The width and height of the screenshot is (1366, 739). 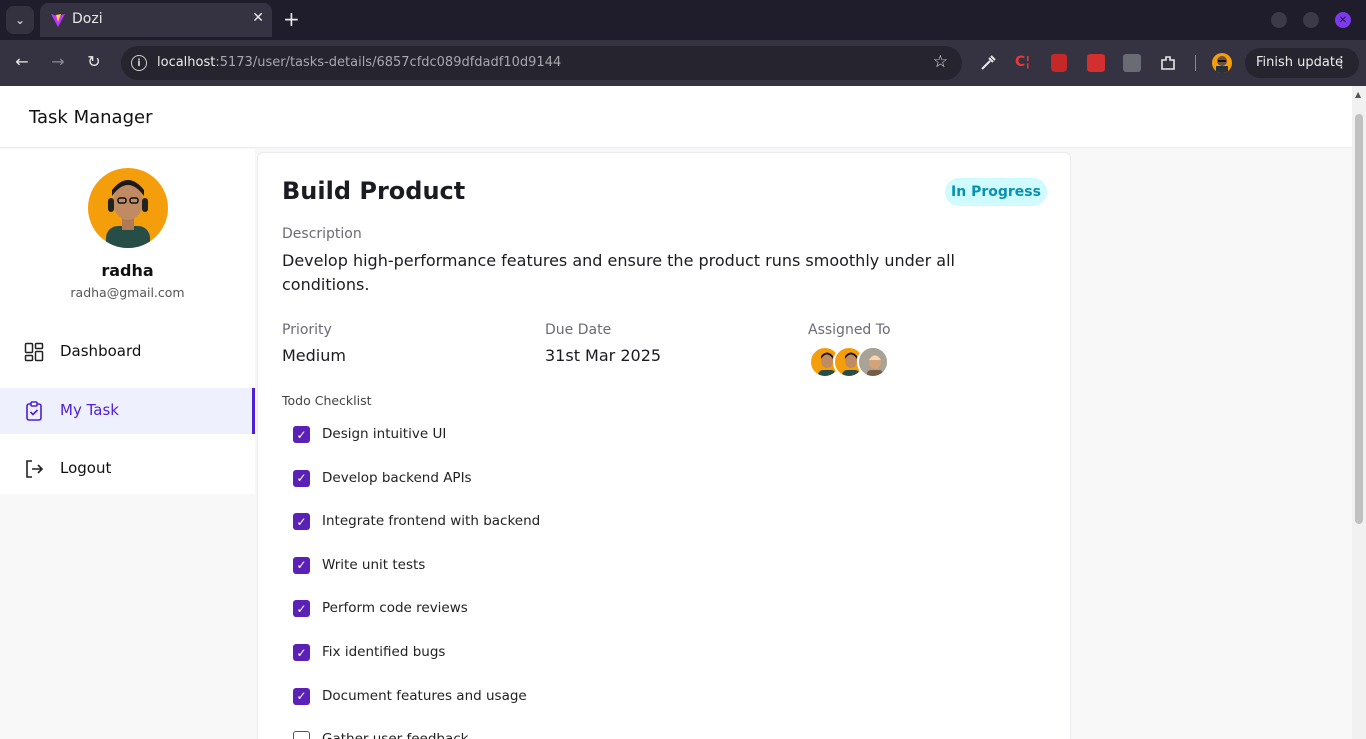 What do you see at coordinates (322, 234) in the screenshot?
I see `description-label: Description` at bounding box center [322, 234].